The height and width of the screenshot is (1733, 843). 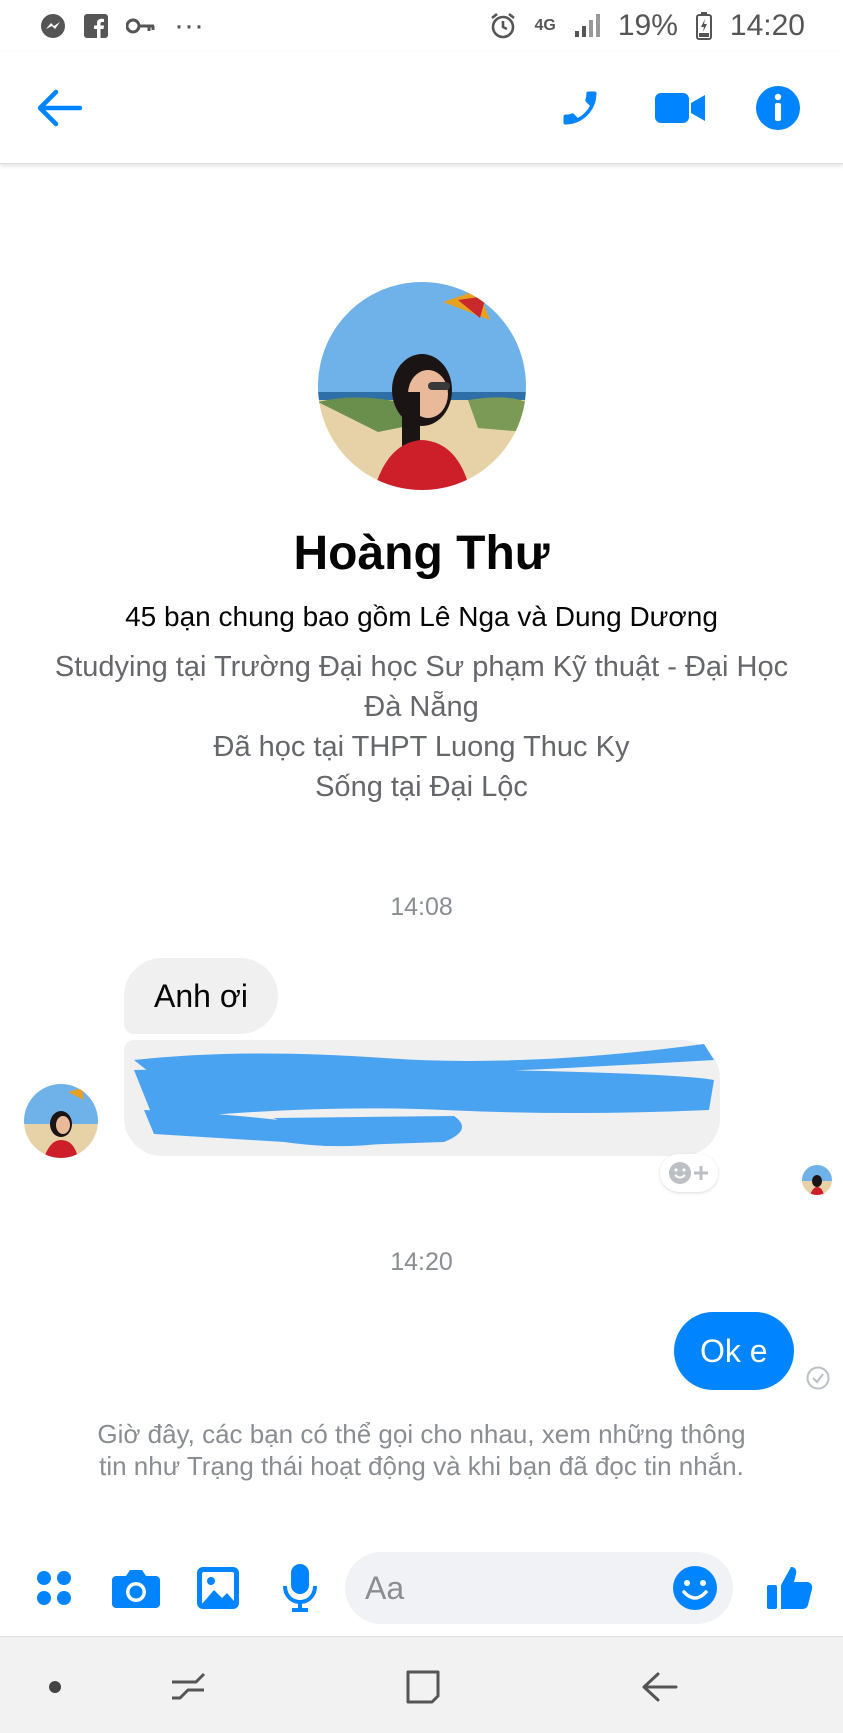 I want to click on status-right: 4G 19% 14:20, so click(x=647, y=26).